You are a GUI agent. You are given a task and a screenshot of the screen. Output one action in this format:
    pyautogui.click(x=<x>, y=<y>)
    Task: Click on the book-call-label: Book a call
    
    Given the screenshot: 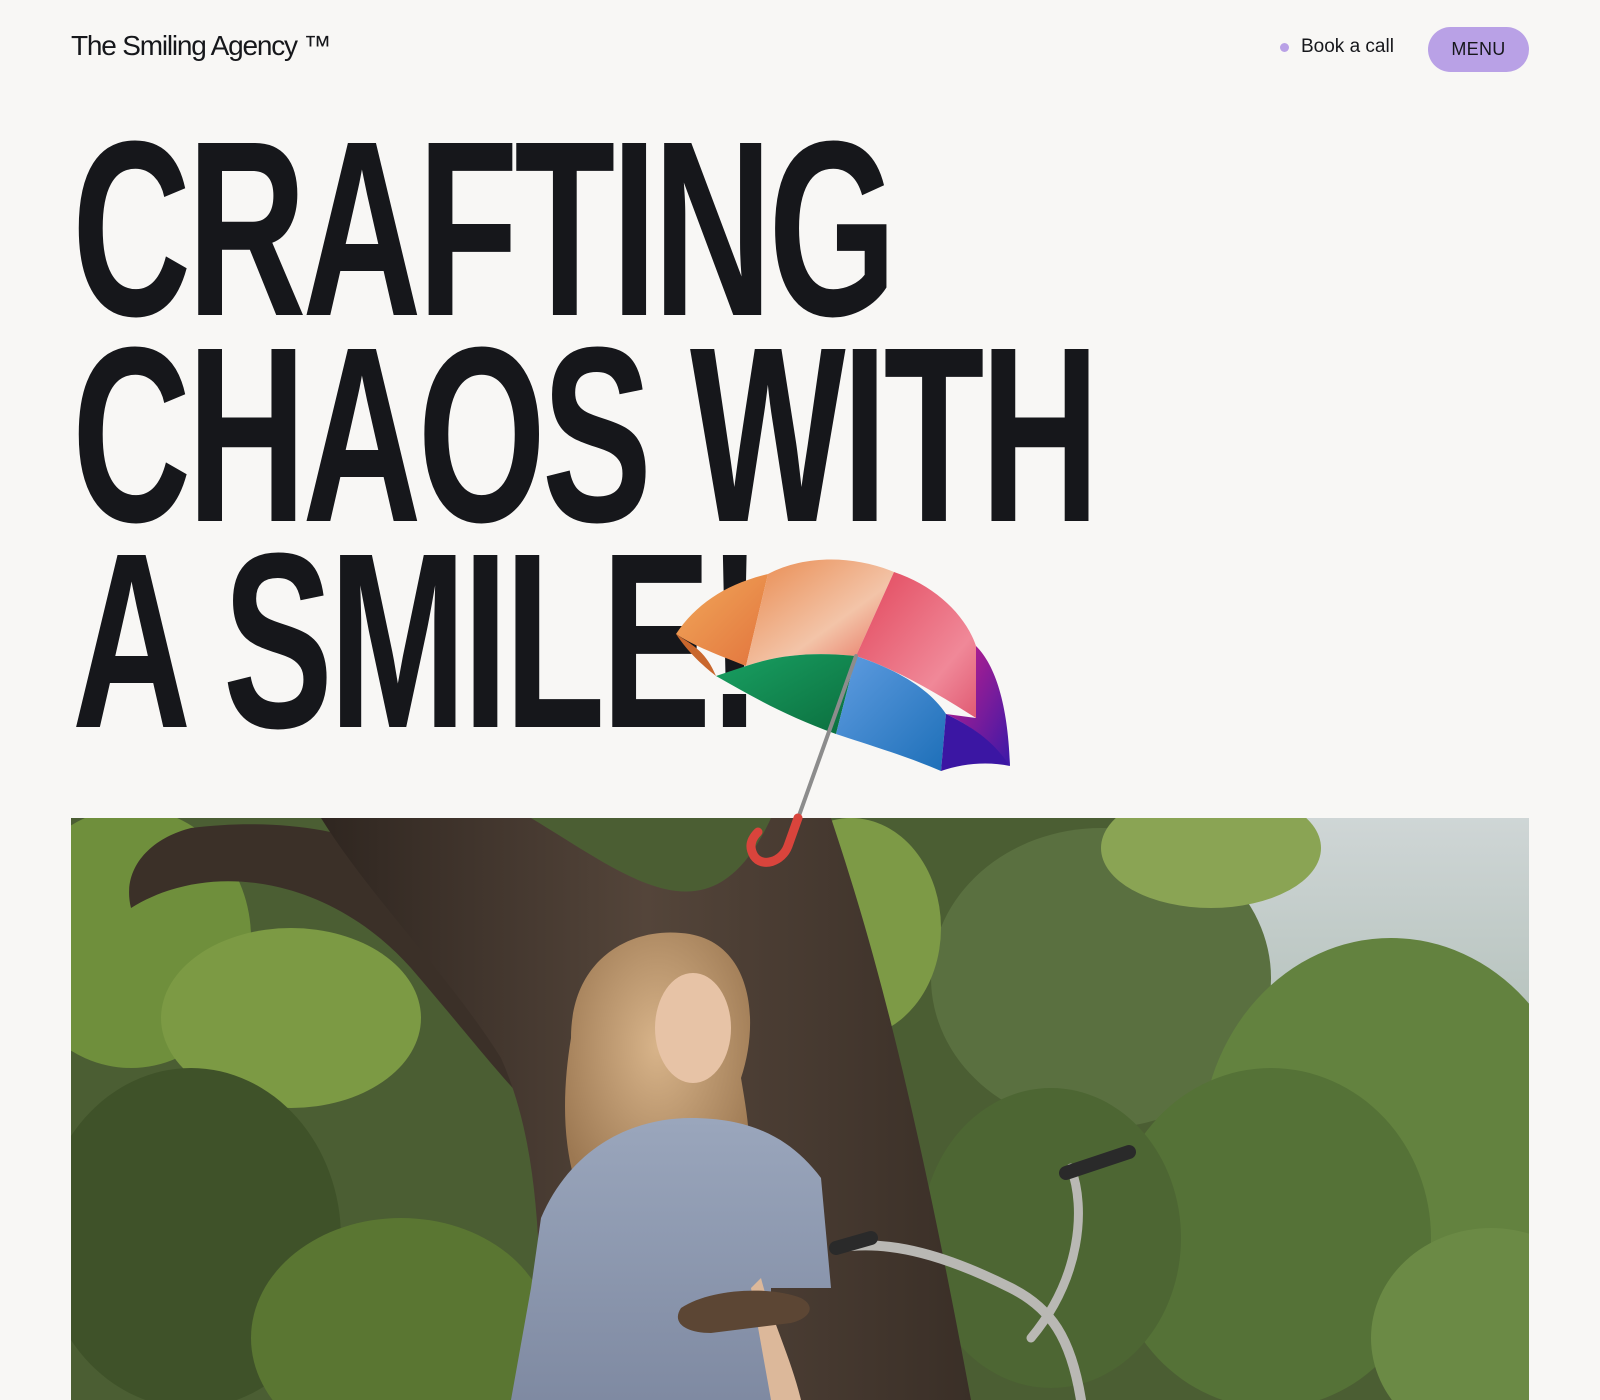 What is the action you would take?
    pyautogui.click(x=1347, y=46)
    